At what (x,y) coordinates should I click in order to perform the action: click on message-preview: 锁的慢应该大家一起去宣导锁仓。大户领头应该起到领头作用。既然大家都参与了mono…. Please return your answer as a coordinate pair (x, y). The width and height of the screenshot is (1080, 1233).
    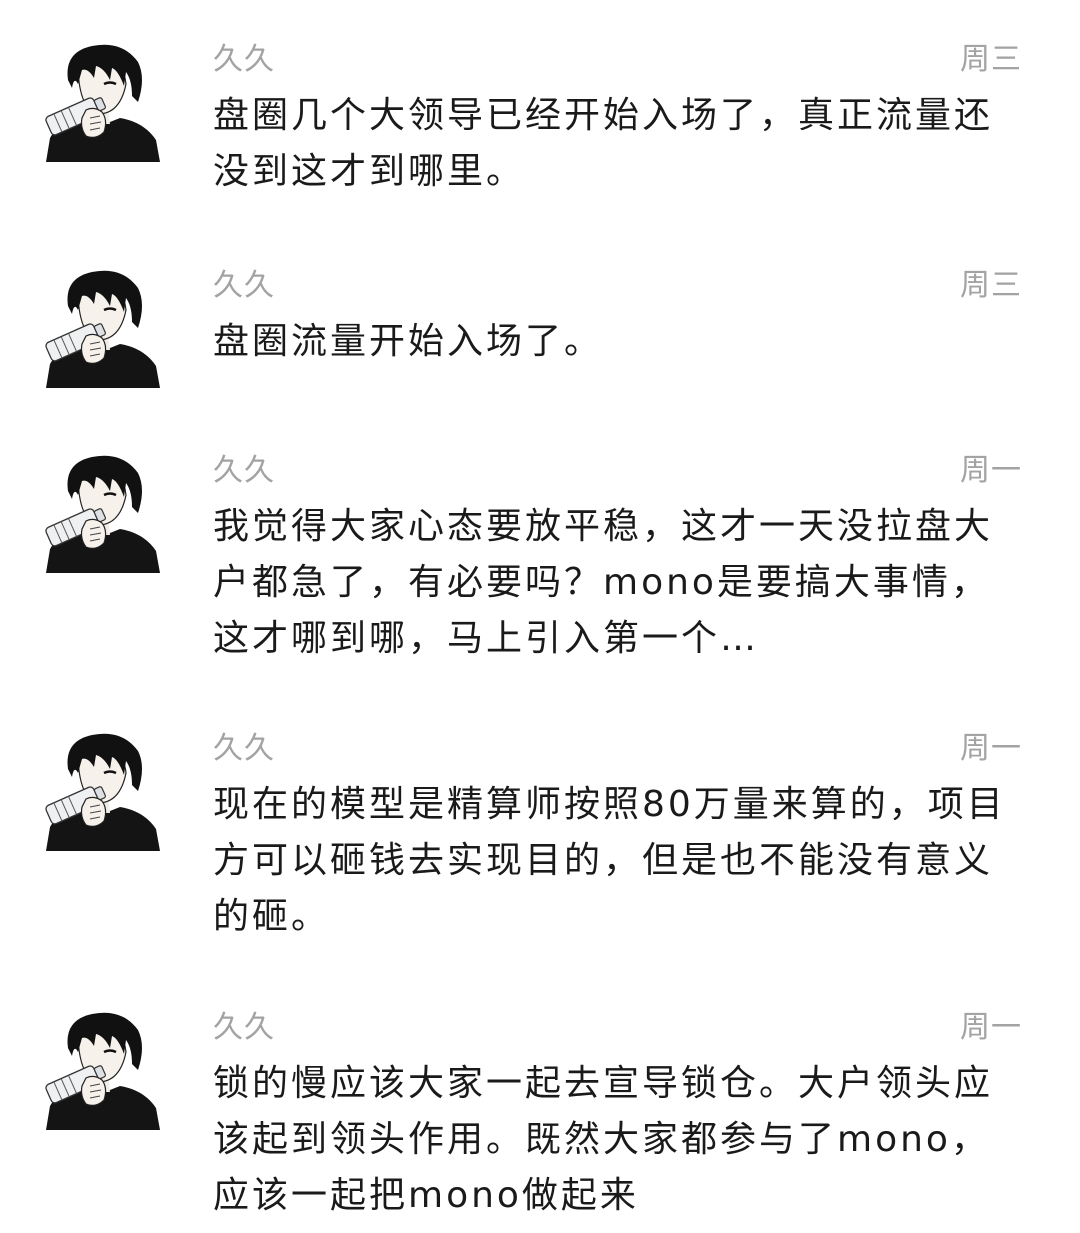
    Looking at the image, I should click on (603, 1139).